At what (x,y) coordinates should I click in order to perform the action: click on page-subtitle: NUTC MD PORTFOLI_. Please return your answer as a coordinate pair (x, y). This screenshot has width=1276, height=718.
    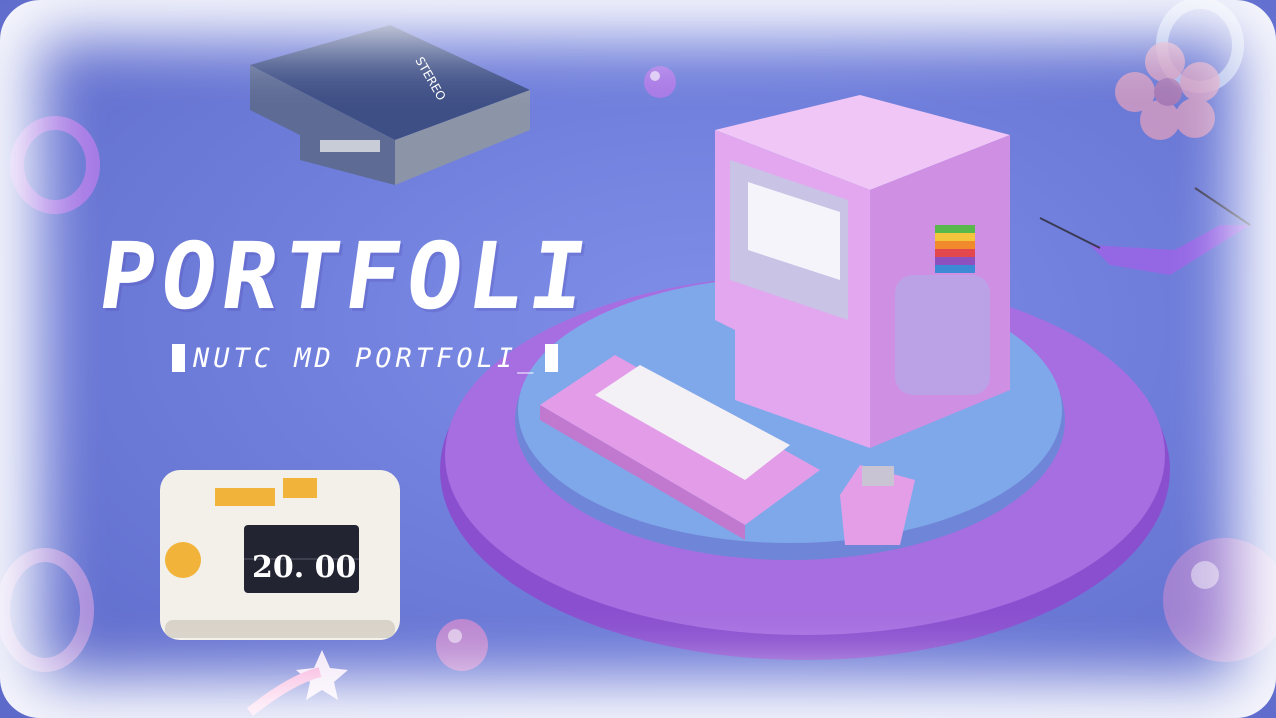
    Looking at the image, I should click on (365, 358).